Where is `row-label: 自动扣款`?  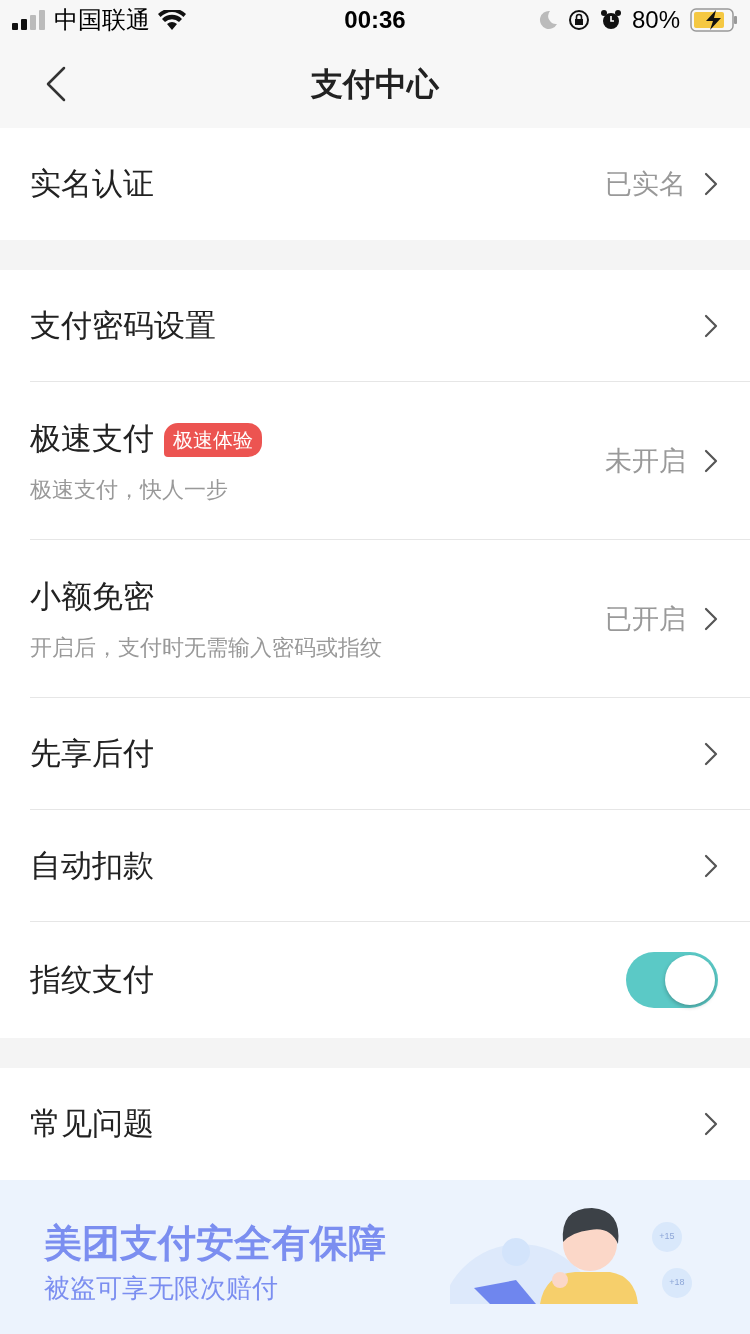 row-label: 自动扣款 is located at coordinates (92, 865).